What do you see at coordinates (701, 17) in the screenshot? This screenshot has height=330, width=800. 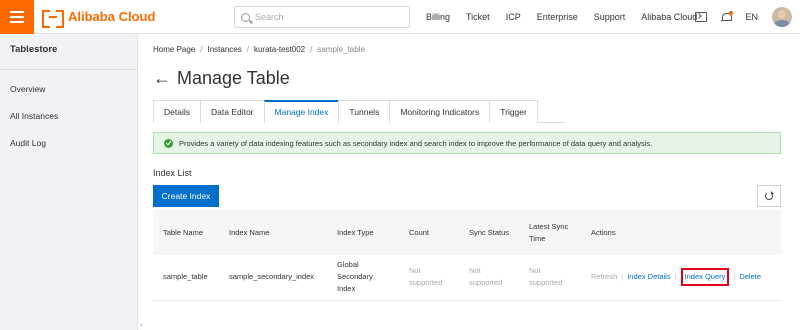 I see `terminal-icon` at bounding box center [701, 17].